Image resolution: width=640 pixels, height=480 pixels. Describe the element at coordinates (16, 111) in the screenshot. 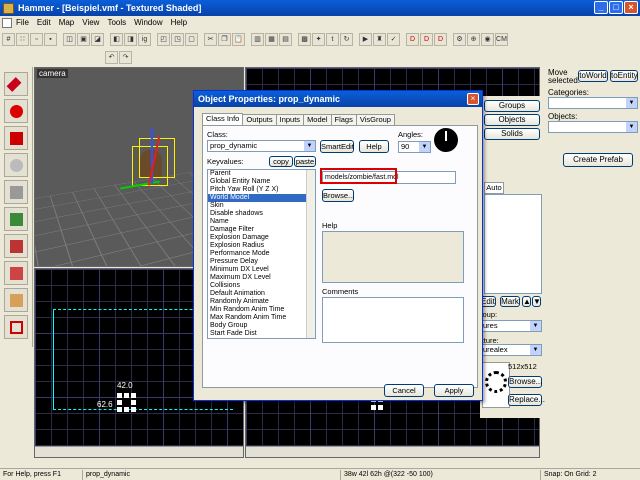

I see `magnify-tool` at that location.